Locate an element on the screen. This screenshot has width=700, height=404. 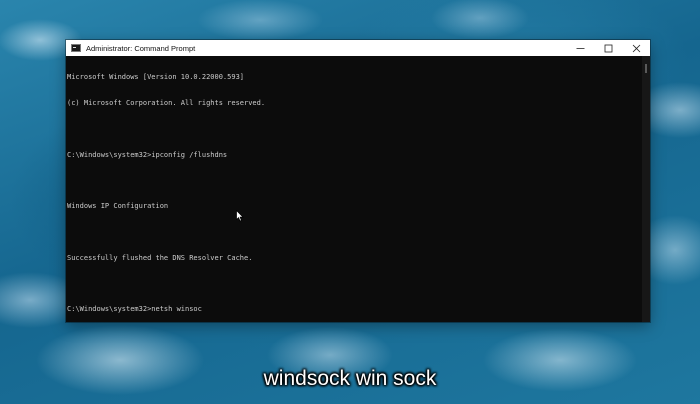
minimize-button is located at coordinates (580, 48).